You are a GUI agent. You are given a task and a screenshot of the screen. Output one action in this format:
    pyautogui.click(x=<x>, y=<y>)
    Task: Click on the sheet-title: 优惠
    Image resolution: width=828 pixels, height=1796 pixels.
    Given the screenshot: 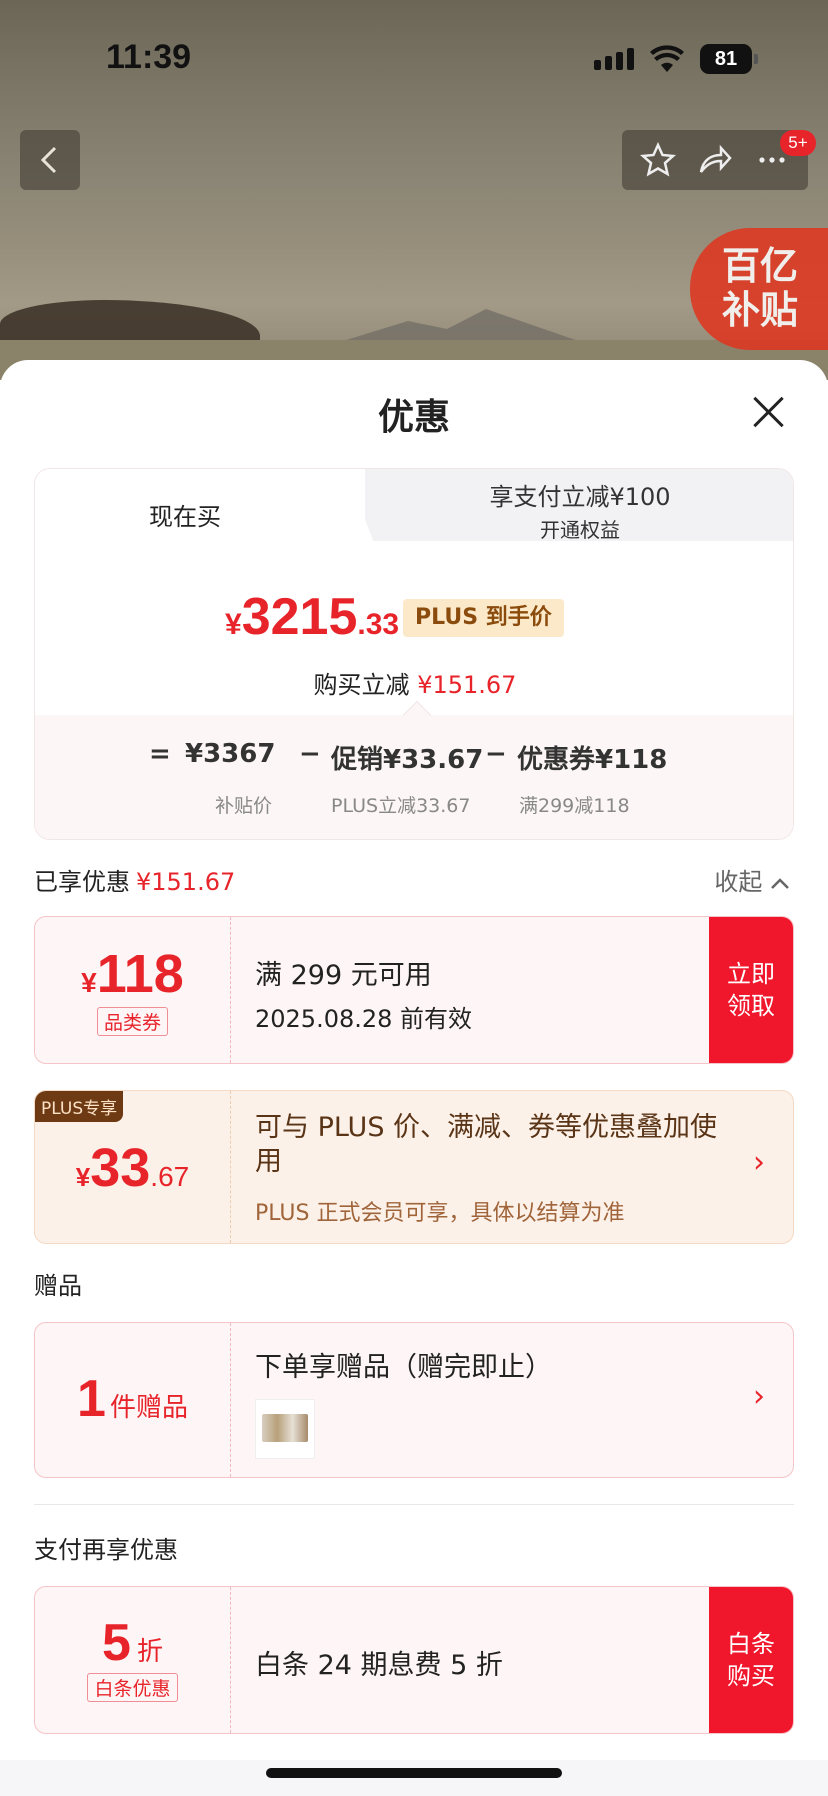 What is the action you would take?
    pyautogui.click(x=413, y=417)
    